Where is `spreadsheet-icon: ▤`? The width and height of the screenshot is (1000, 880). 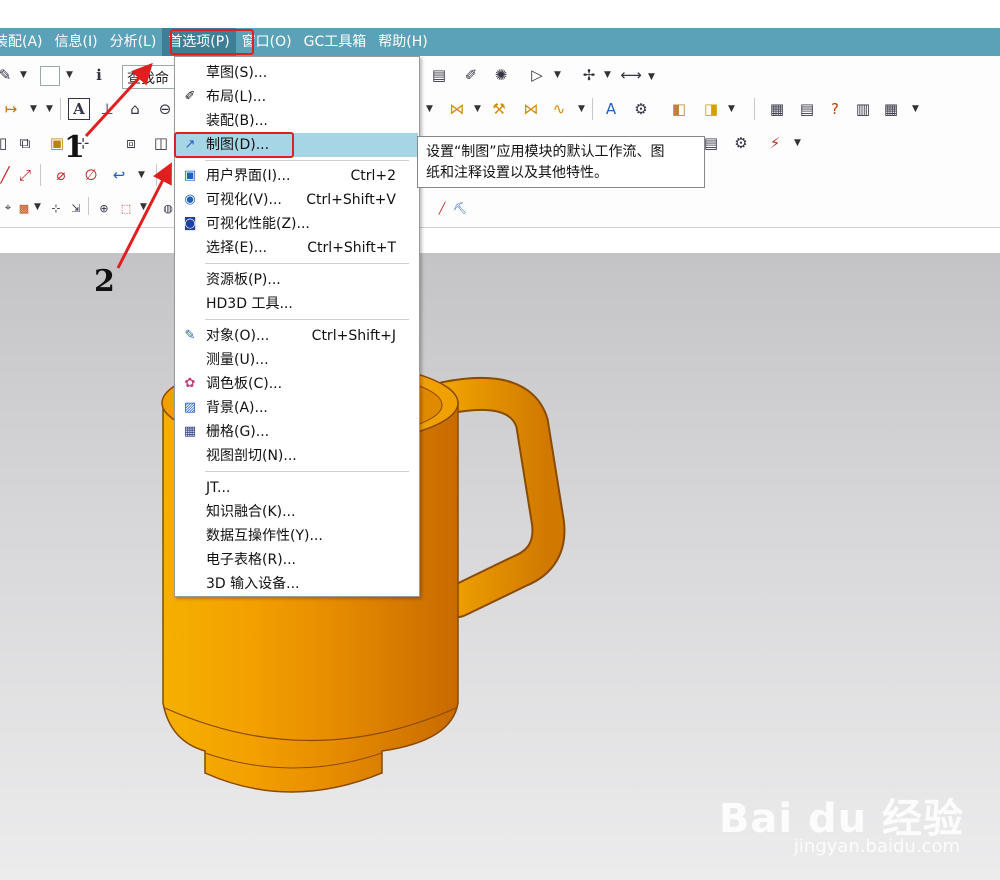
spreadsheet-icon: ▤ is located at coordinates (807, 109).